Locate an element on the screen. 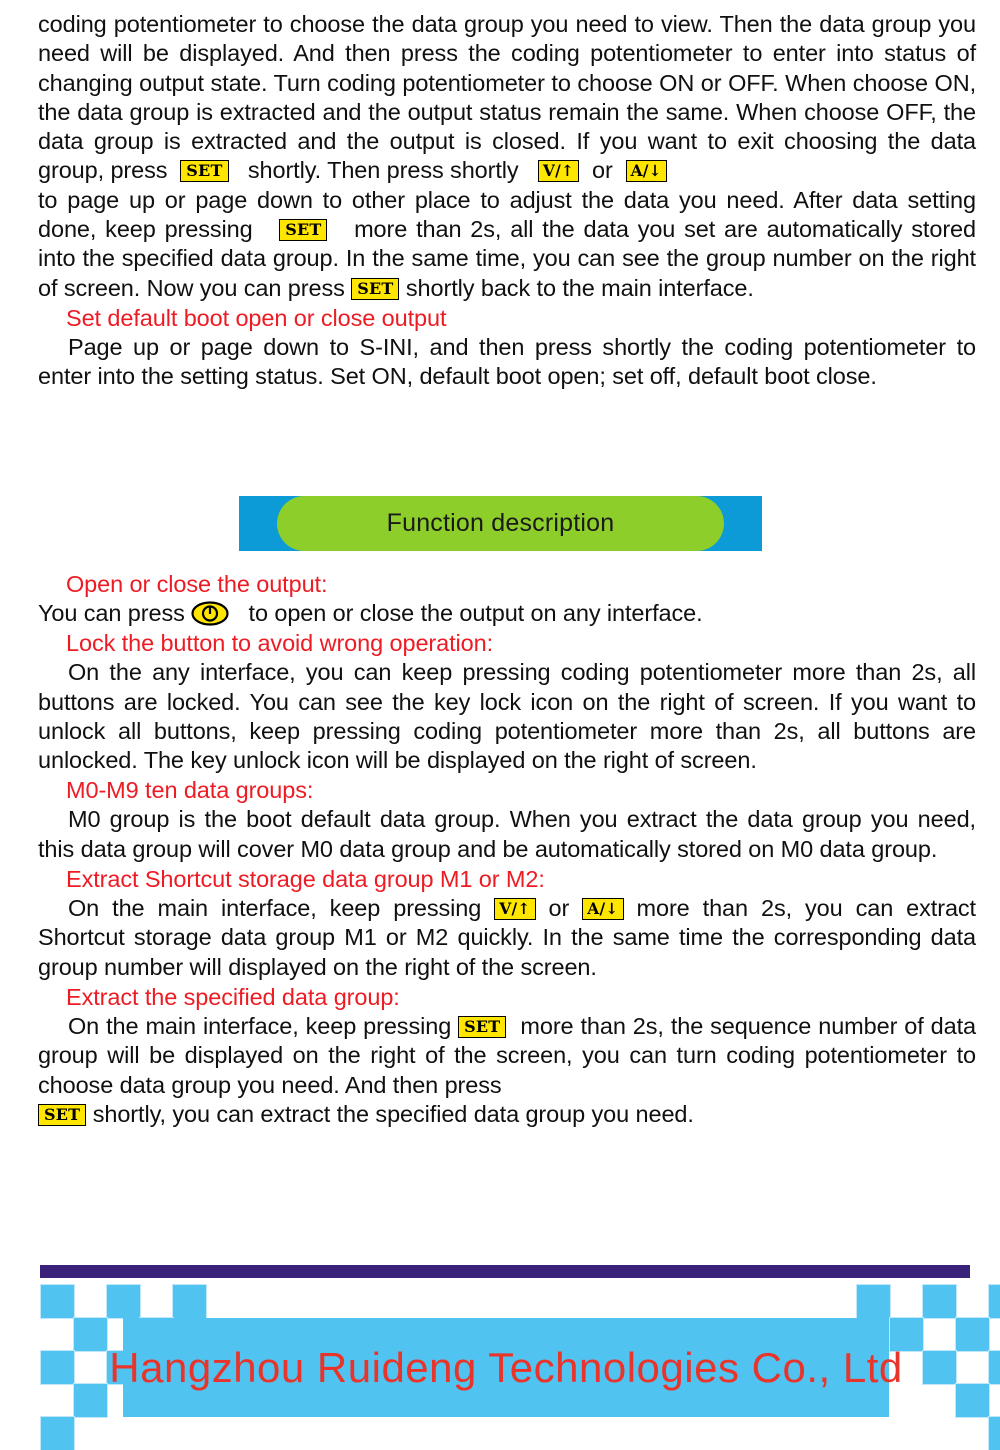 Image resolution: width=1000 pixels, height=1450 pixels. key-badge-amp-down: A/↓ is located at coordinates (646, 171).